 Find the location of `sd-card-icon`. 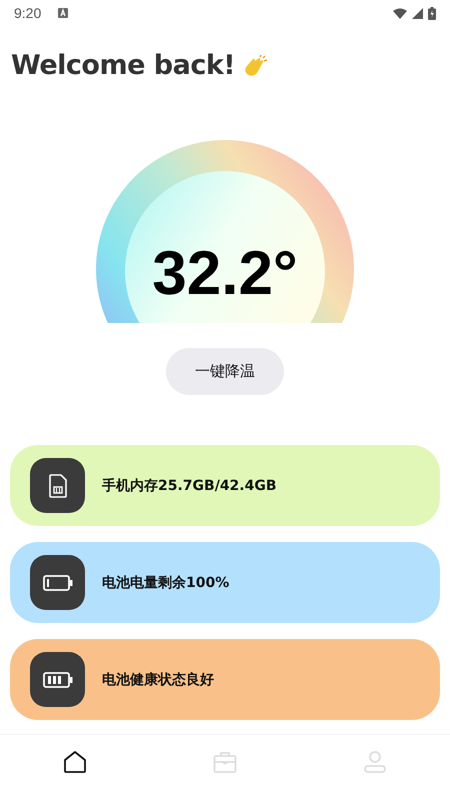

sd-card-icon is located at coordinates (57, 485).